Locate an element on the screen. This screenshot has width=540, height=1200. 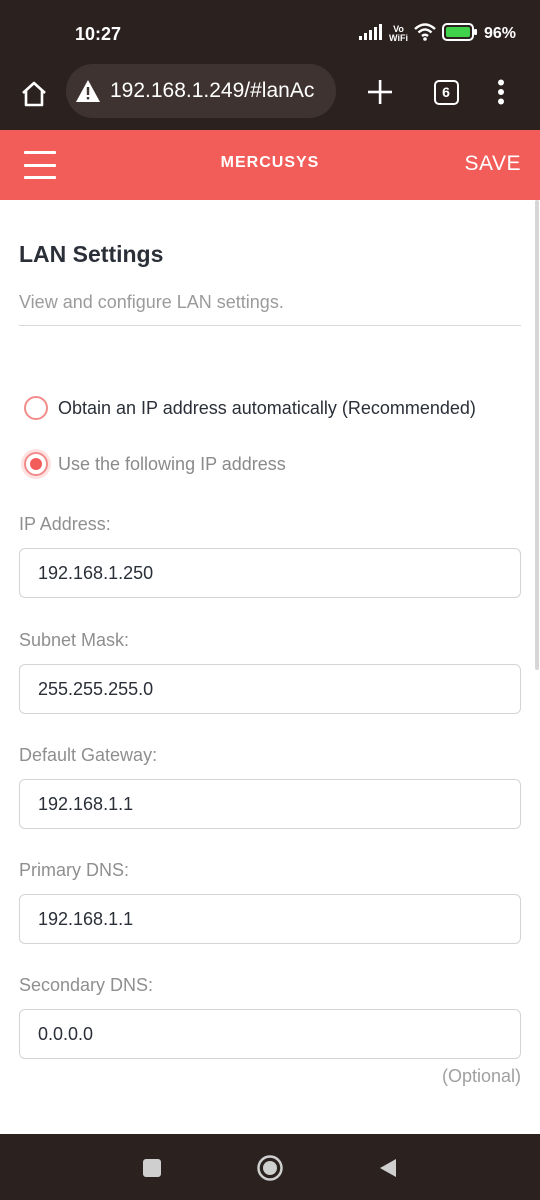
default-gateway-input is located at coordinates (270, 804).